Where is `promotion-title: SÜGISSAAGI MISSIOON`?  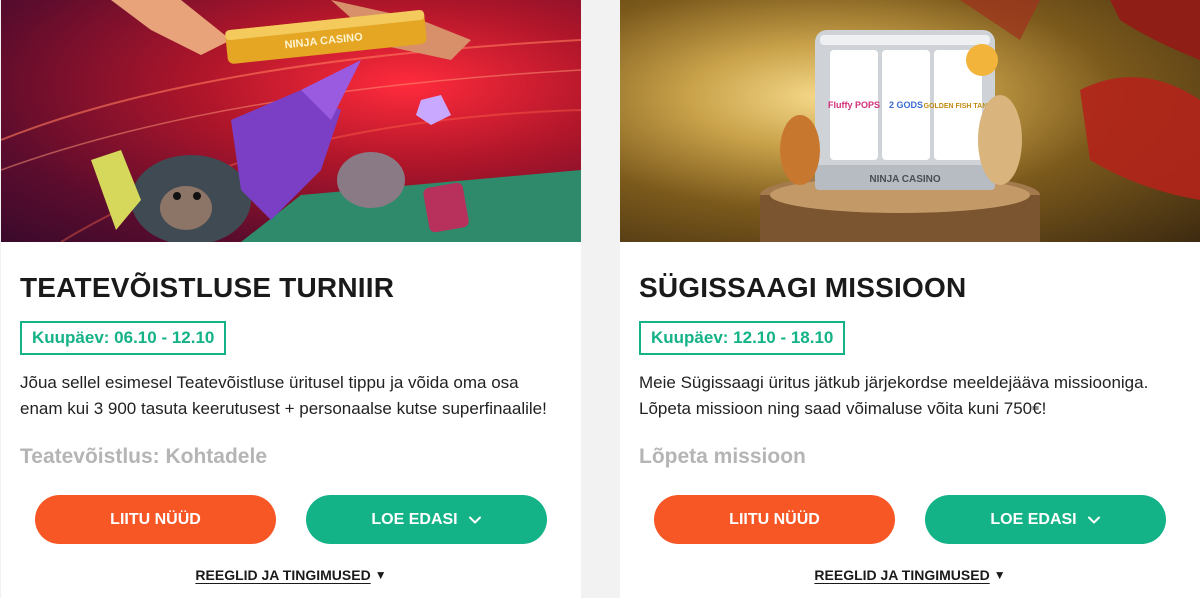
promotion-title: SÜGISSAAGI MISSIOON is located at coordinates (803, 287).